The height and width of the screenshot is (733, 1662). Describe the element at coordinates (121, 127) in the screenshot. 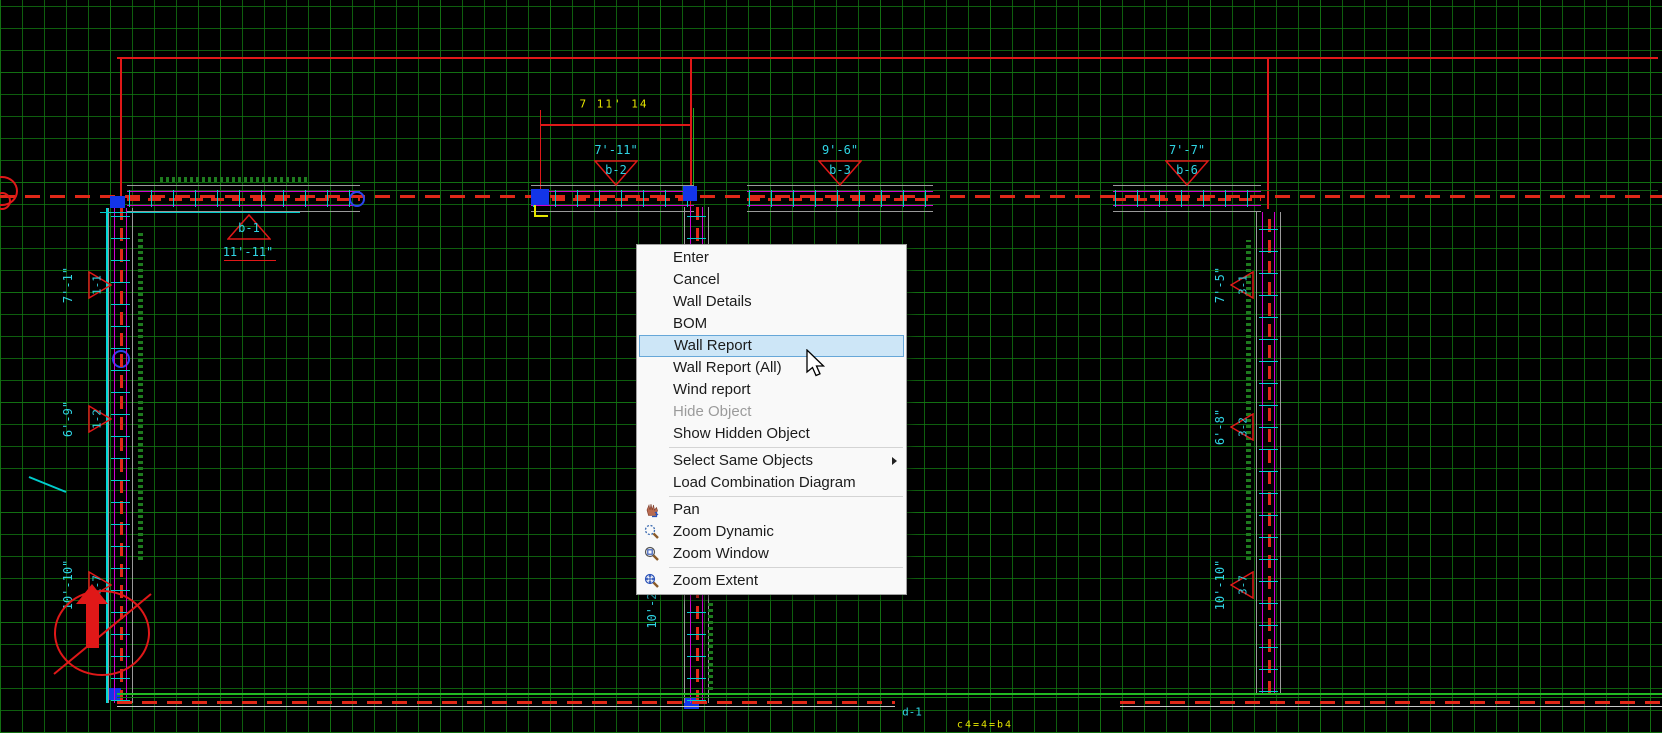

I see `left-boundary-line` at that location.